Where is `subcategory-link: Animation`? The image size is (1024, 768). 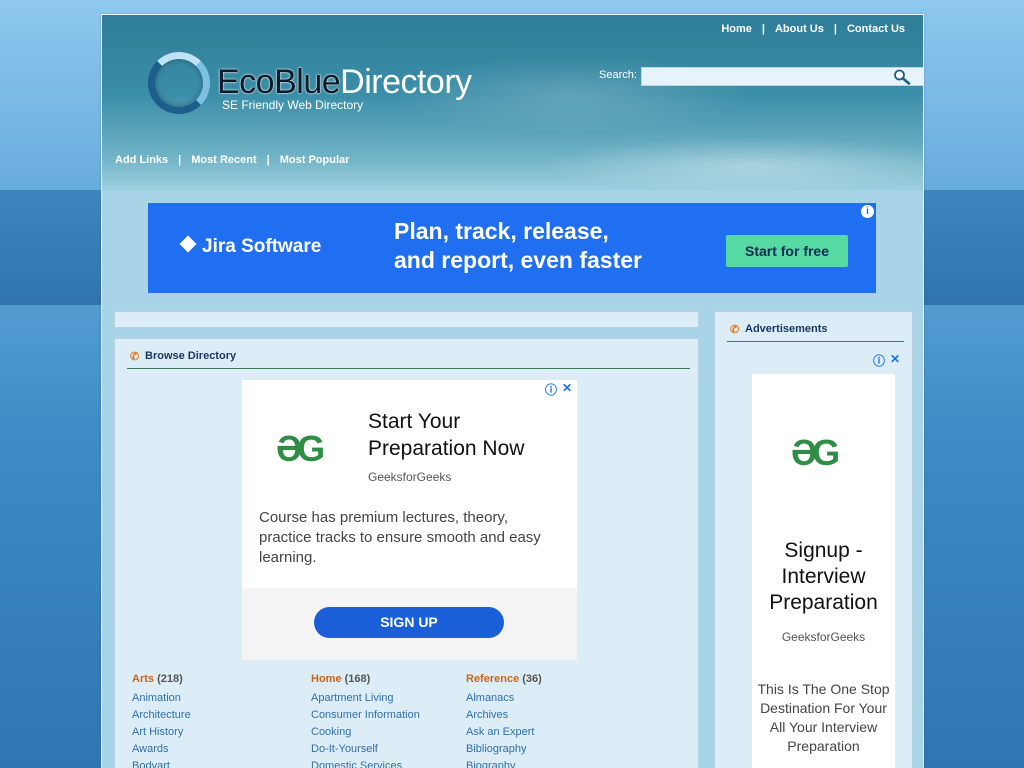
subcategory-link: Animation is located at coordinates (217, 698).